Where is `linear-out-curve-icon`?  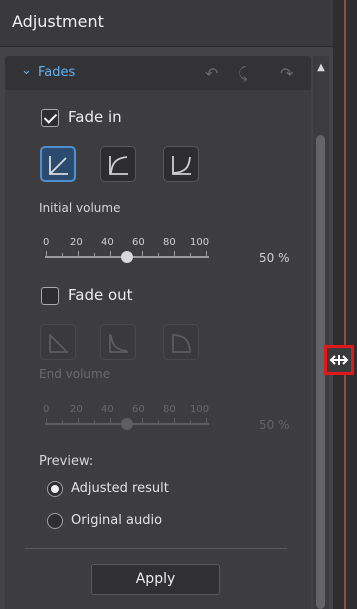 linear-out-curve-icon is located at coordinates (58, 343).